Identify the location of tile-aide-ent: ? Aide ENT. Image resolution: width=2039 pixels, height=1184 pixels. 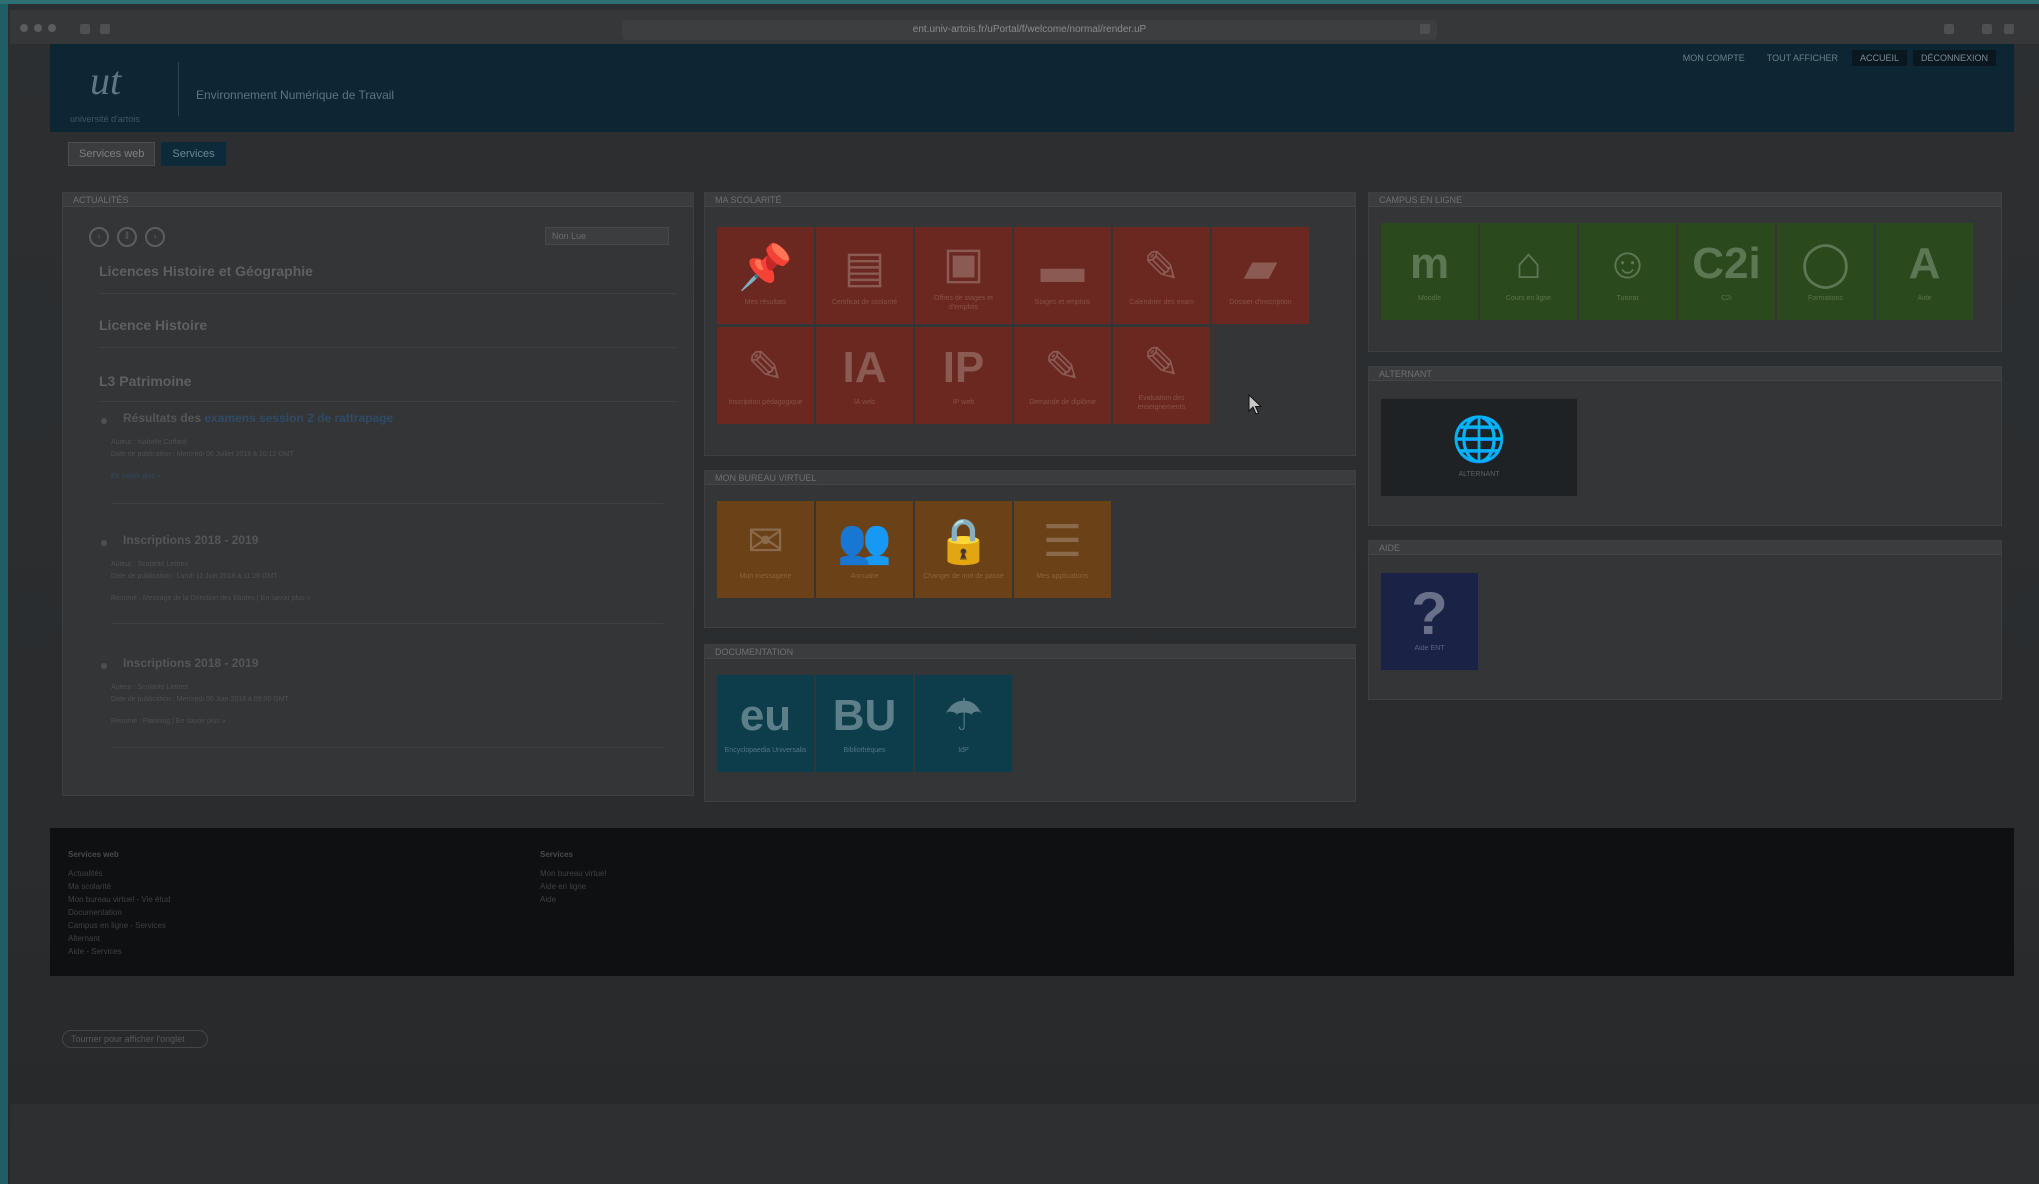
(1429, 621).